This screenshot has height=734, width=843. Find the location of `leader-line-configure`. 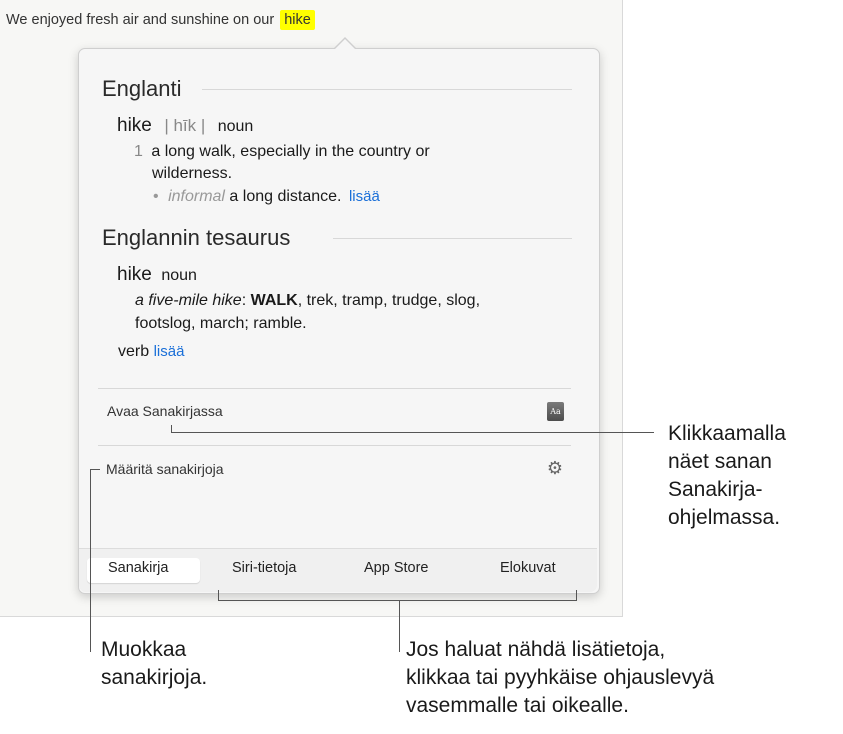

leader-line-configure is located at coordinates (90, 560).